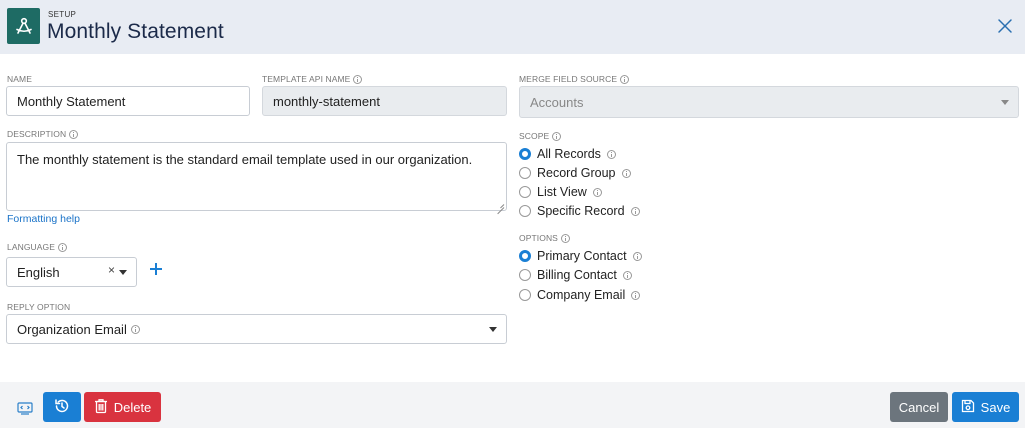 Image resolution: width=1025 pixels, height=428 pixels. Describe the element at coordinates (128, 101) in the screenshot. I see `name-input: Monthly Statement` at that location.